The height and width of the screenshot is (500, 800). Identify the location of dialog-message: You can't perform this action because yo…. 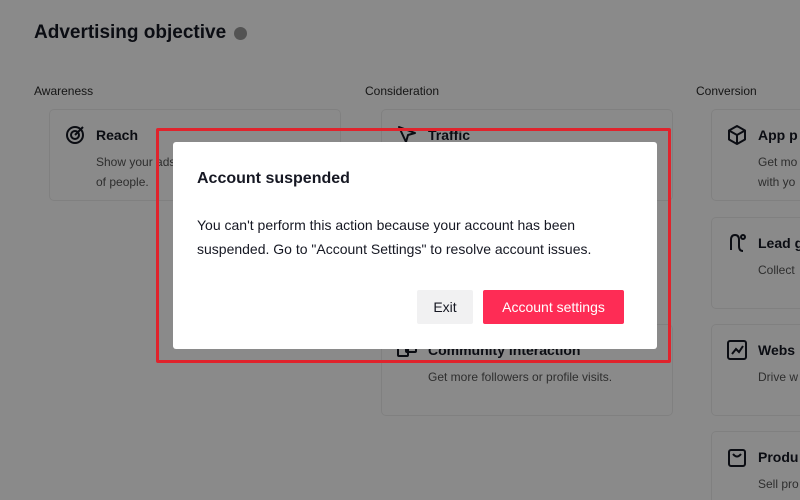
(394, 237).